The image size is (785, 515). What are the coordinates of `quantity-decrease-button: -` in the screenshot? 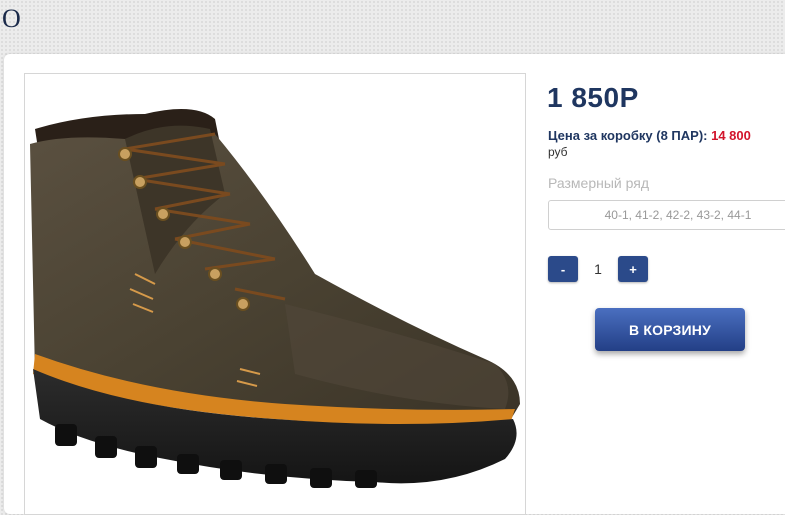 It's located at (563, 269).